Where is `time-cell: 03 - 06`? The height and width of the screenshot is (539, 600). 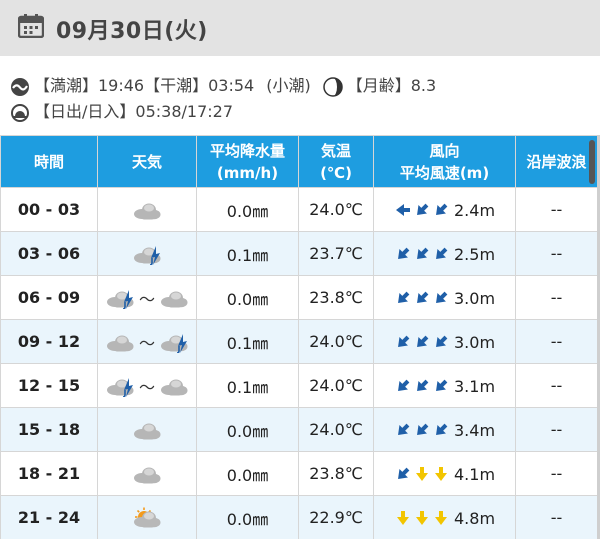
time-cell: 03 - 06 is located at coordinates (49, 253).